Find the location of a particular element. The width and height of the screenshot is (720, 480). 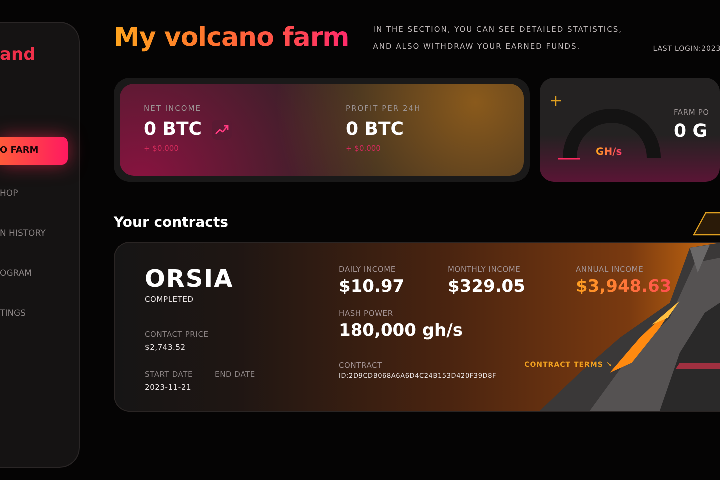

stat-value: 0 G is located at coordinates (691, 131).